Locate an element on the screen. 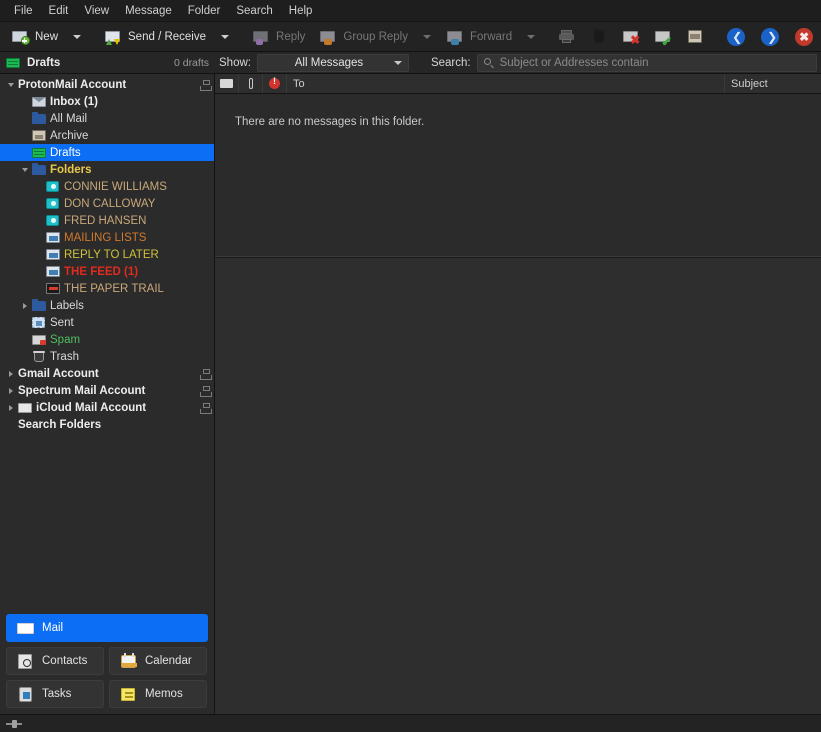  sidebar-item-the-paper-trail: THE PAPER TRAIL is located at coordinates (107, 288).